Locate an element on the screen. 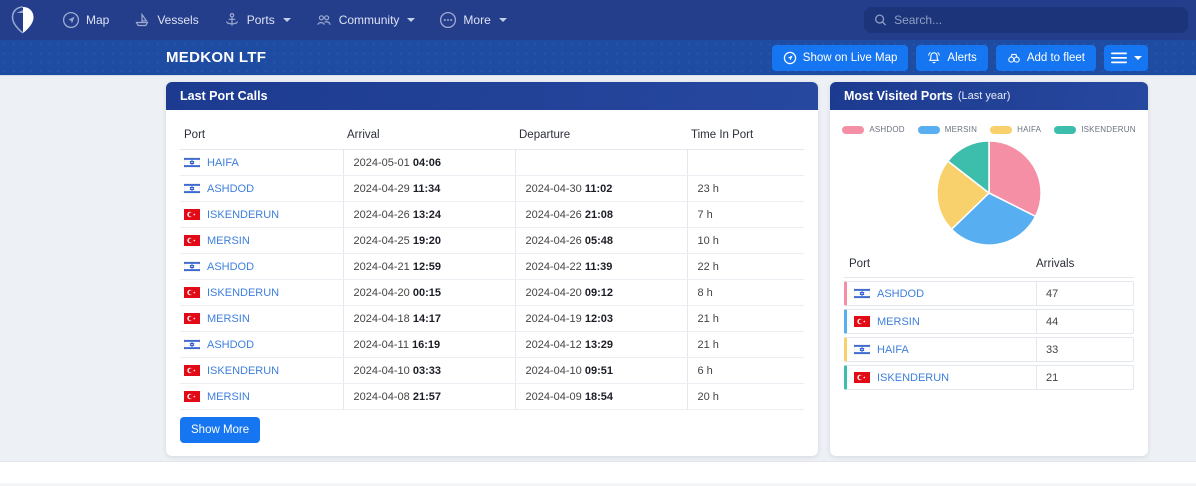 This screenshot has width=1196, height=486. nav-item-label: Ports is located at coordinates (260, 20).